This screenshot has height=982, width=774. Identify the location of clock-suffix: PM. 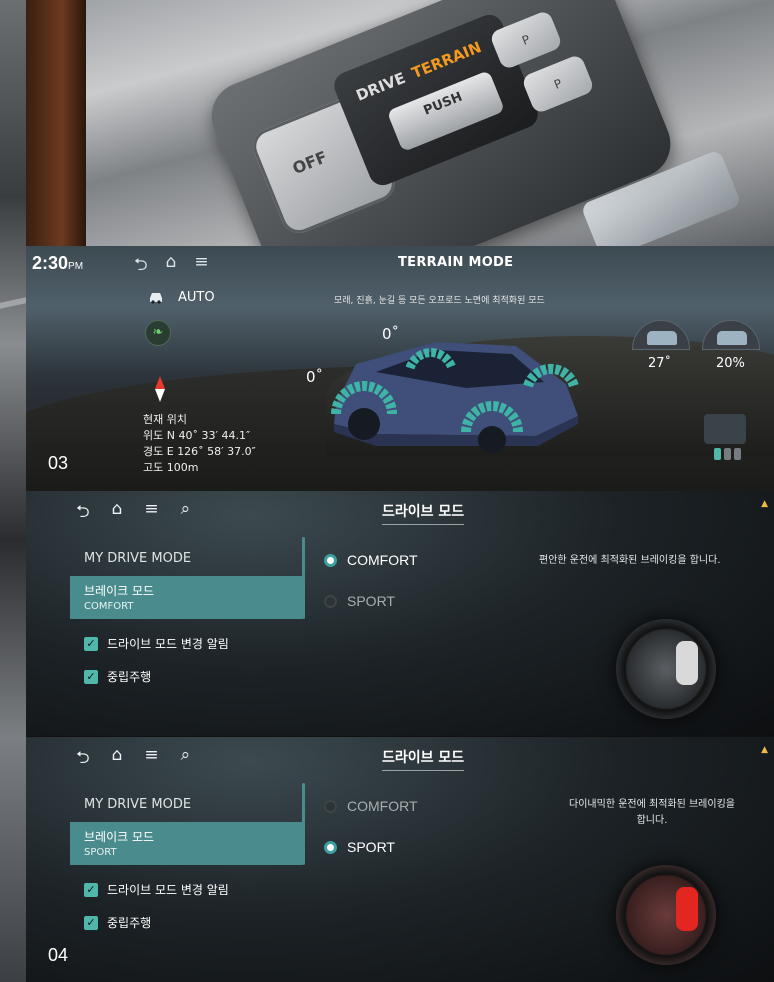
(76, 266).